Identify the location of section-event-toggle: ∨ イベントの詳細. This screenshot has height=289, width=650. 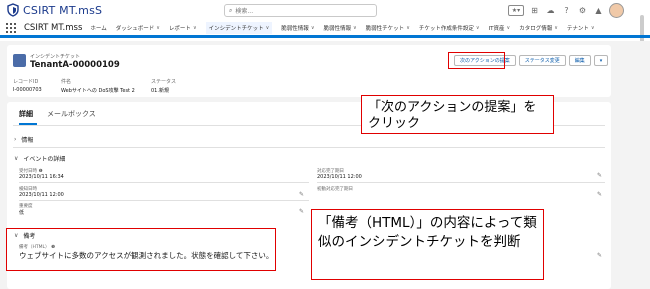
(39, 158).